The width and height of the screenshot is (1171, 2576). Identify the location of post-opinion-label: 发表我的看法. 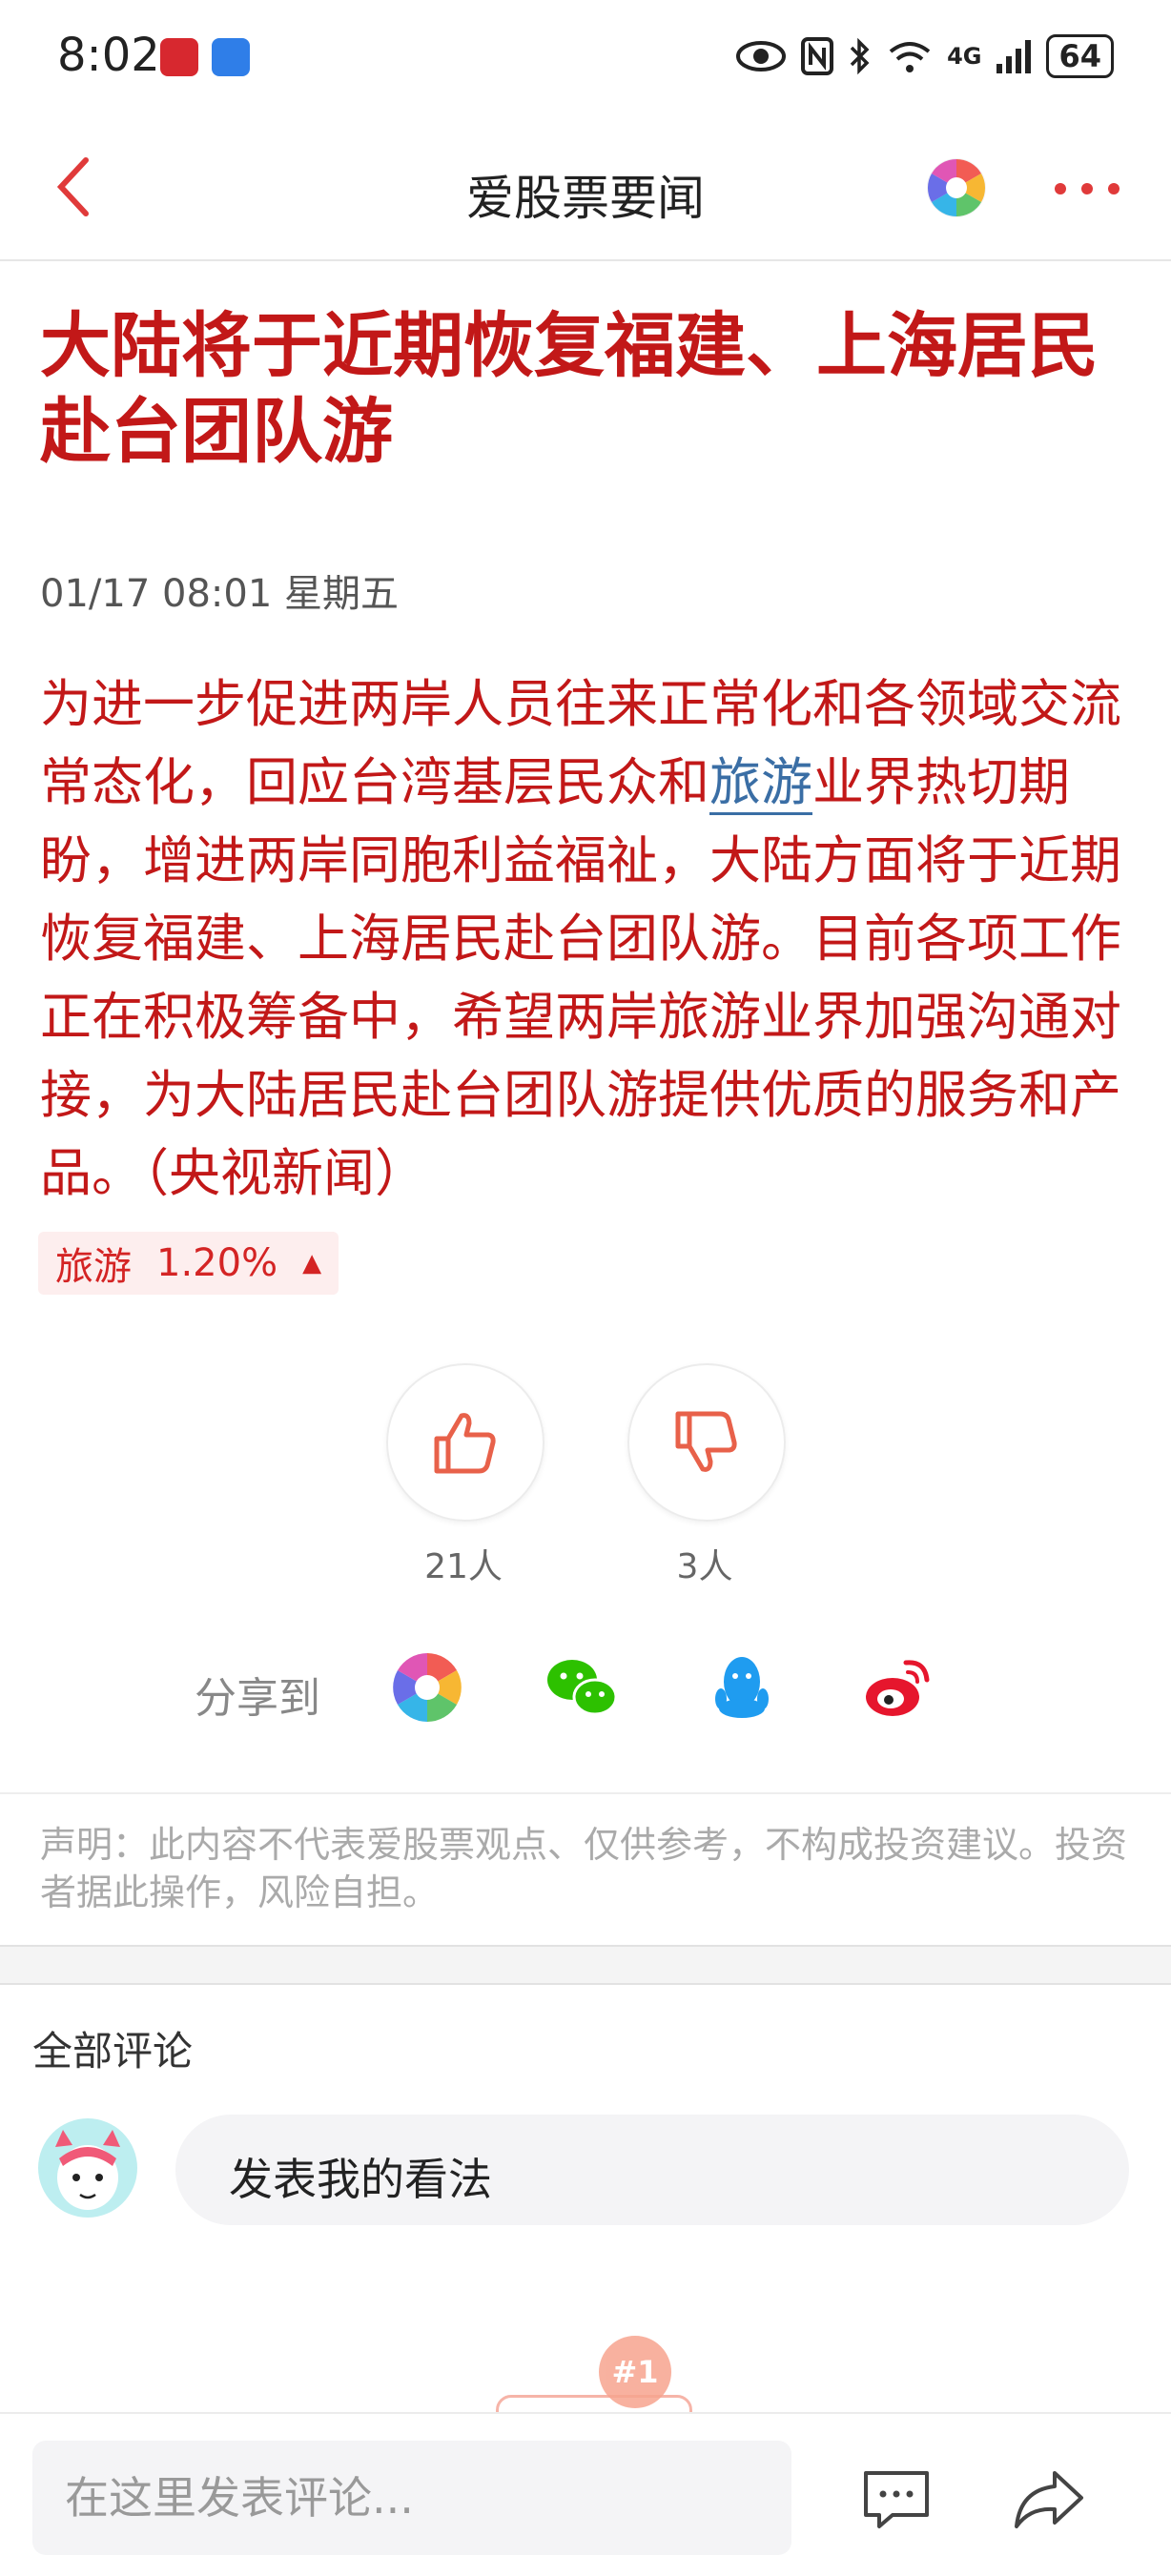
(360, 2180).